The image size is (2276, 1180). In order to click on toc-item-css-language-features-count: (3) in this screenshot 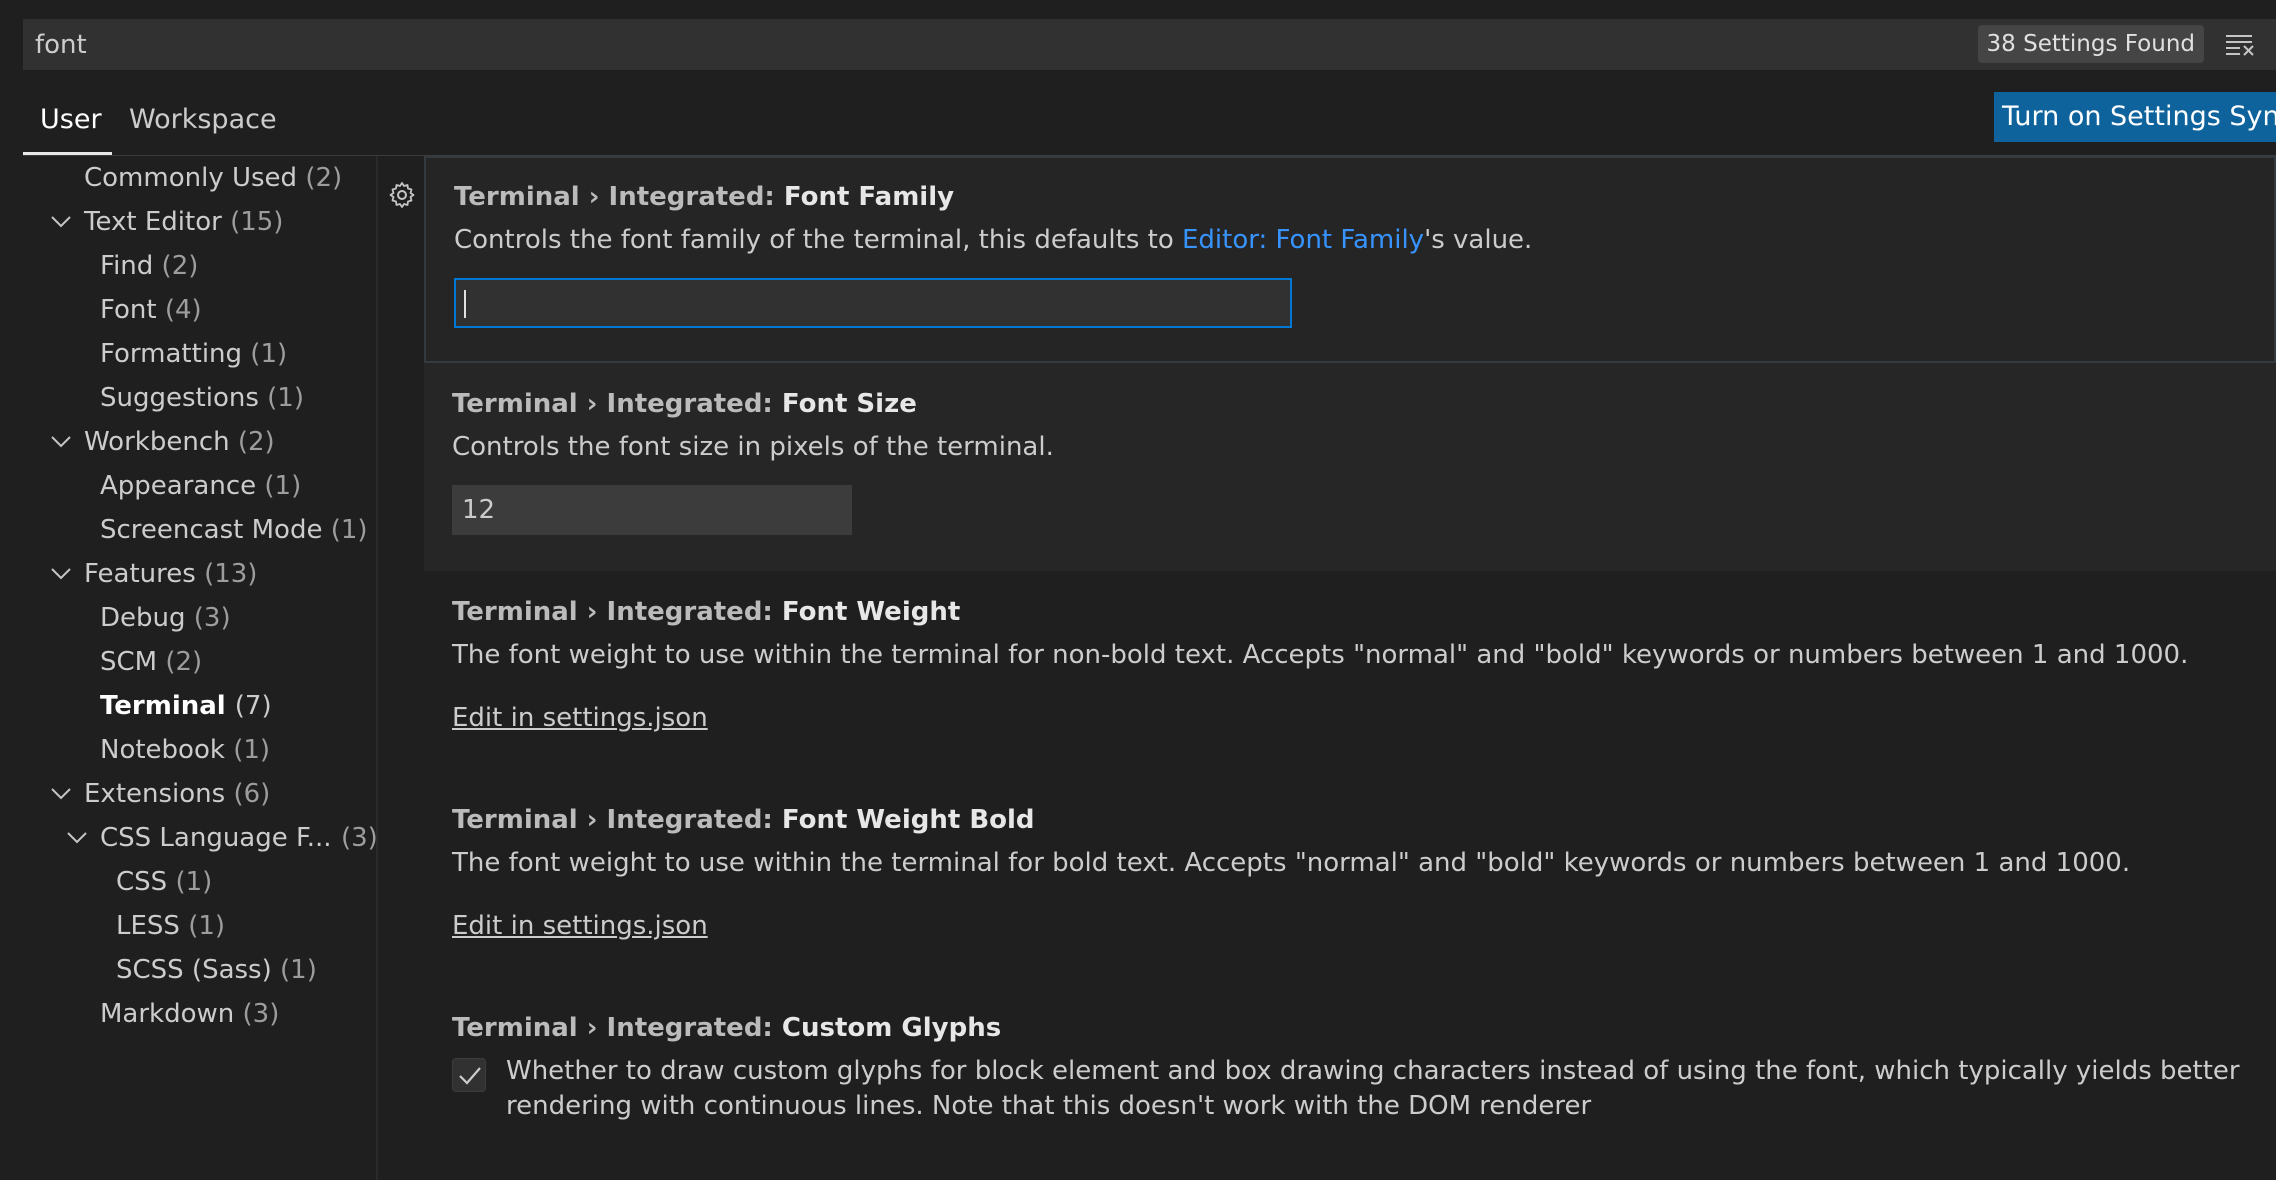, I will do `click(359, 838)`.